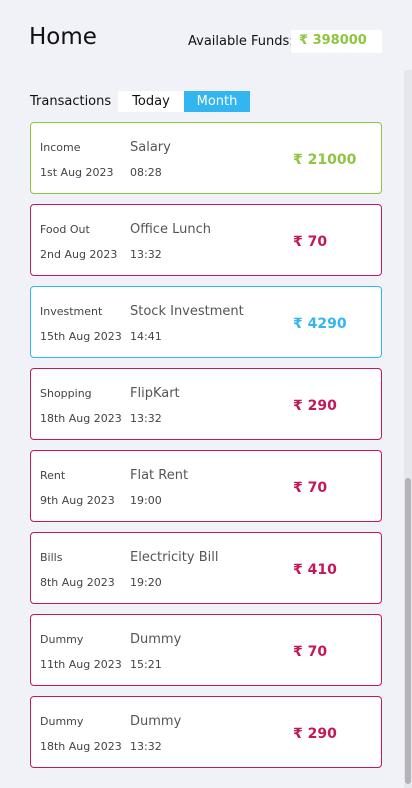 The width and height of the screenshot is (412, 788). Describe the element at coordinates (53, 475) in the screenshot. I see `transaction-category: Rent` at that location.